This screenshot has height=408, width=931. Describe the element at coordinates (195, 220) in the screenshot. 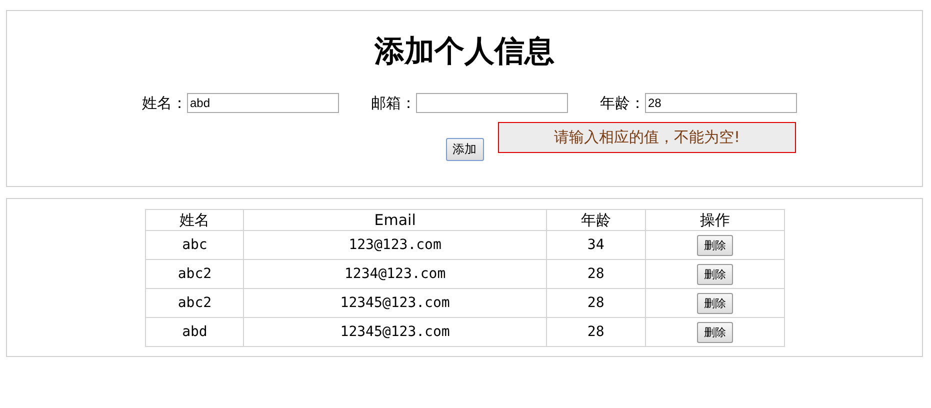

I see `column-header: 姓名` at that location.